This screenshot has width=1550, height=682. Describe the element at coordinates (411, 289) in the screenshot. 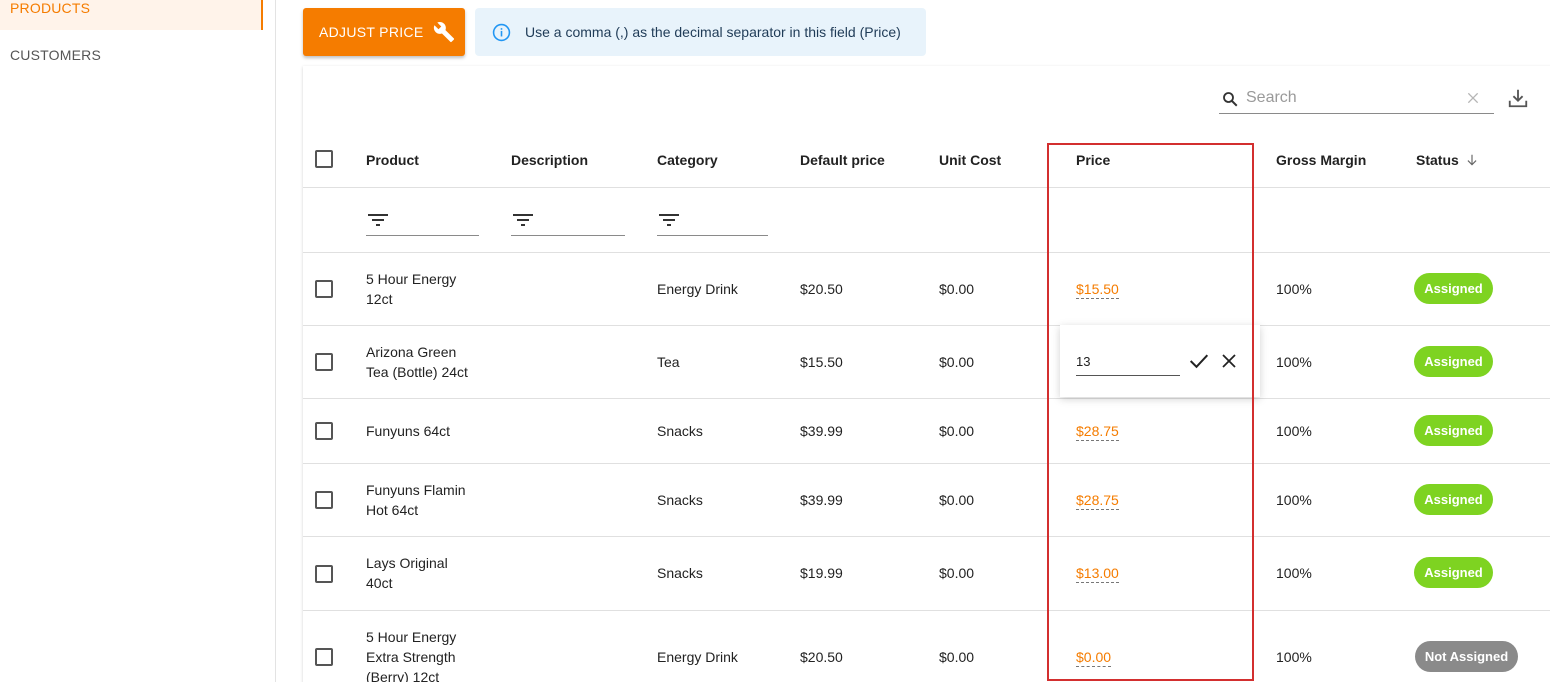

I see `product-name: 5 Hour Energy 12ct` at that location.